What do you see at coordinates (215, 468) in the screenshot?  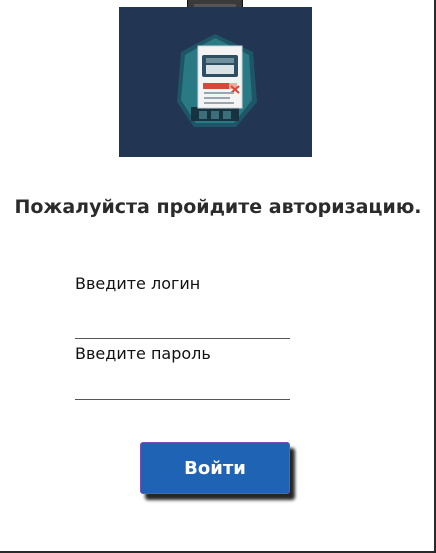 I see `login-button: Войти` at bounding box center [215, 468].